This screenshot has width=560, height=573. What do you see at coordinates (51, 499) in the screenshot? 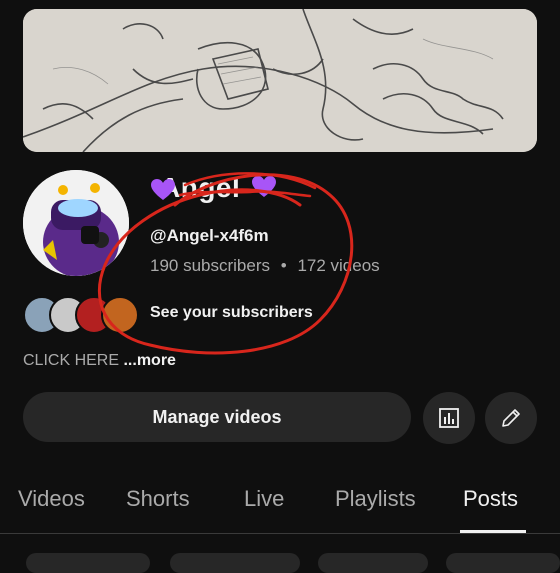
I see `tab-videos: Videos` at bounding box center [51, 499].